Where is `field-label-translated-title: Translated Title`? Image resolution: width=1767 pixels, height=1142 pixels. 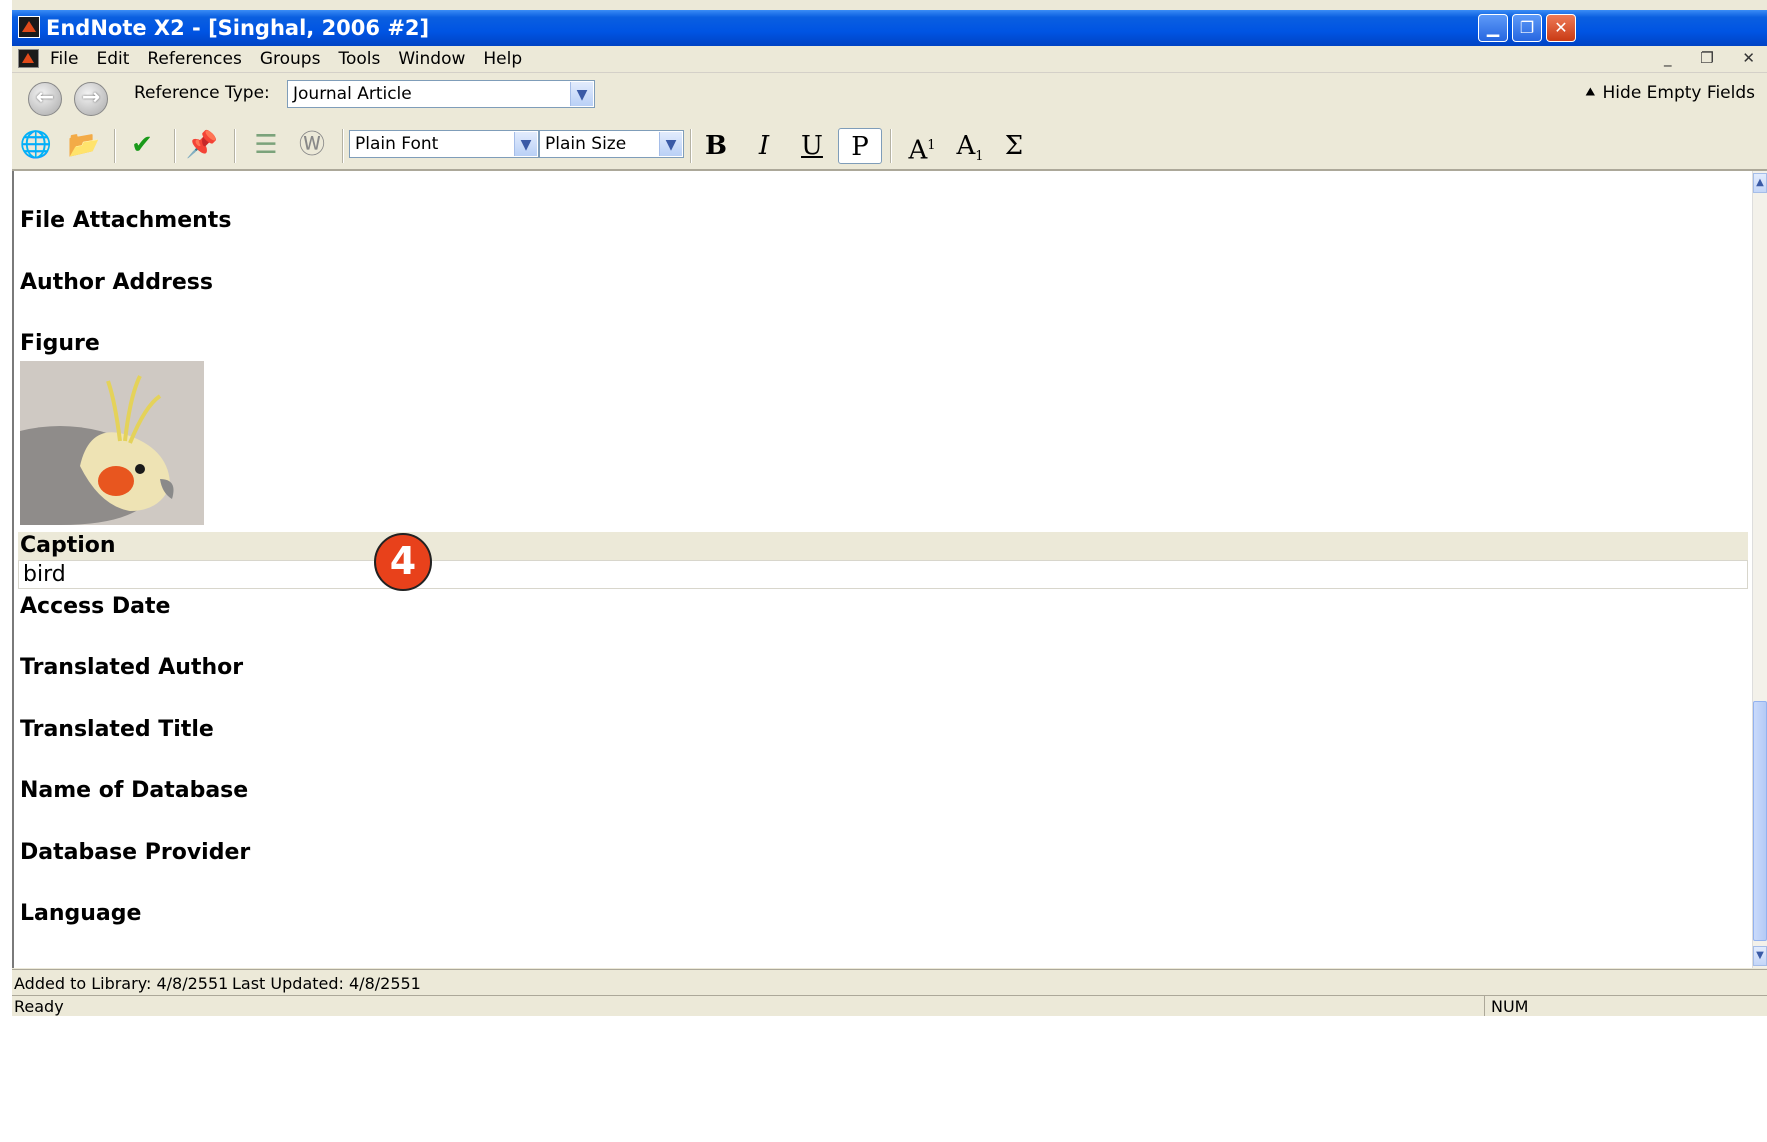
field-label-translated-title: Translated Title is located at coordinates (117, 729).